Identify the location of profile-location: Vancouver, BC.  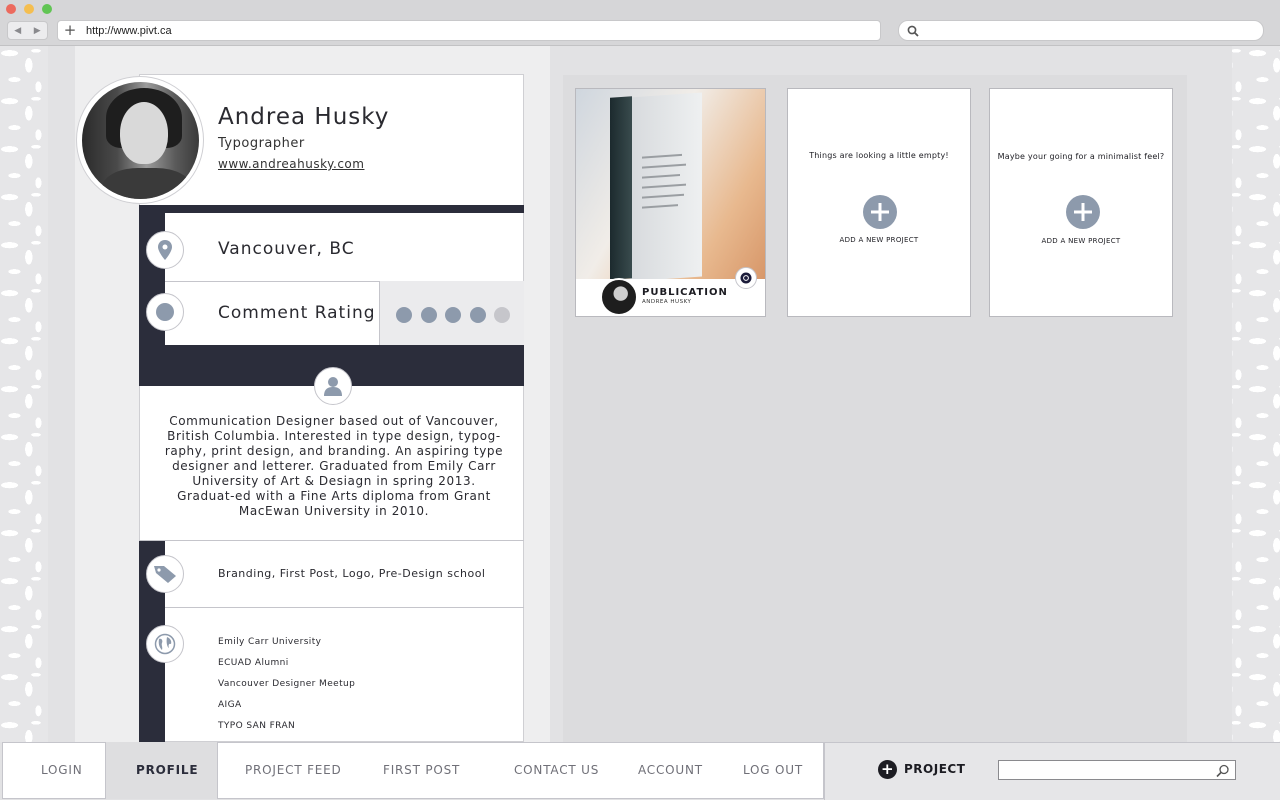
(286, 249).